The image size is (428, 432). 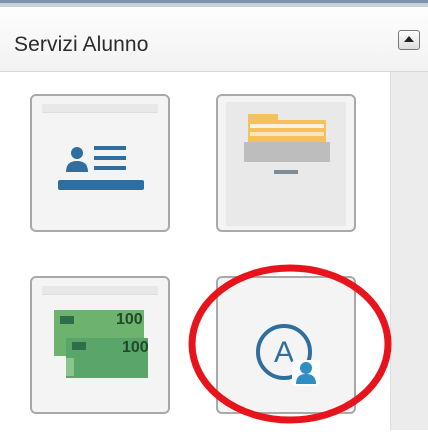 I want to click on note-value-back: 100, so click(x=129, y=319).